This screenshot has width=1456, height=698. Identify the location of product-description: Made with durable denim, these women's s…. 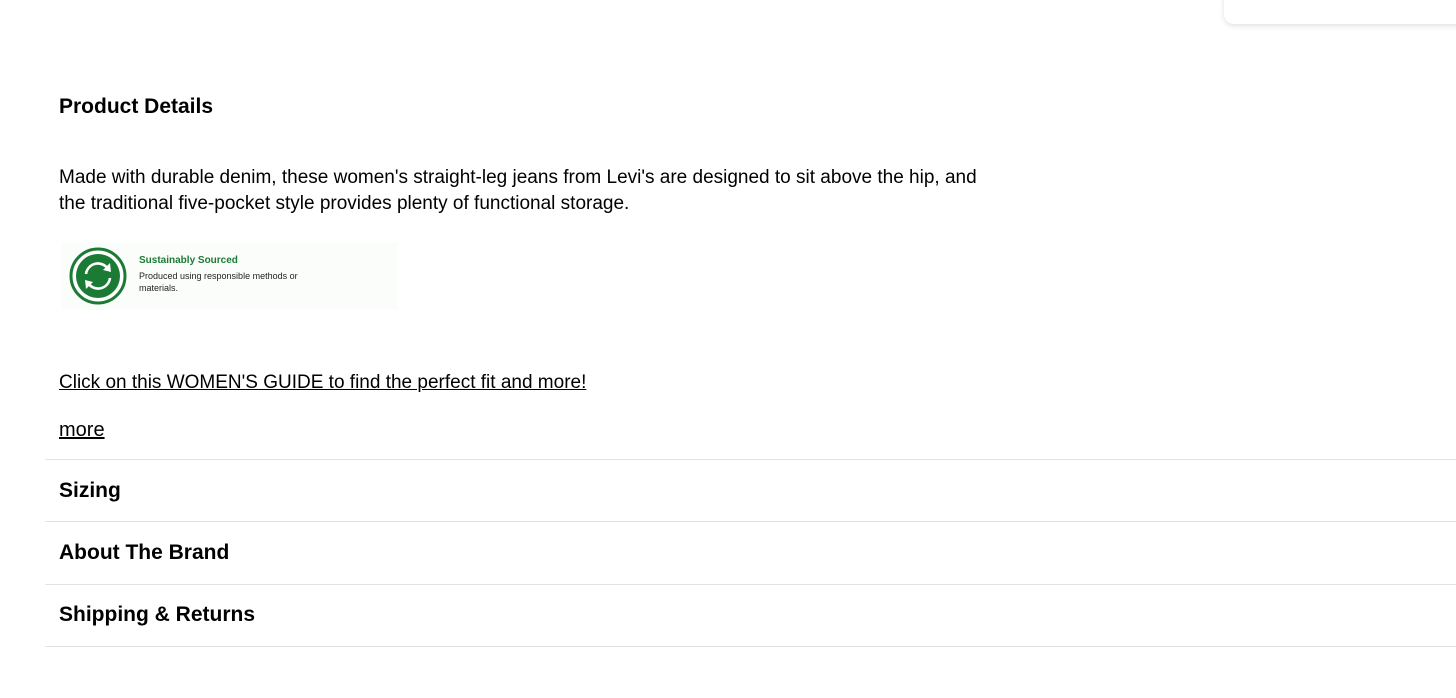
(518, 190).